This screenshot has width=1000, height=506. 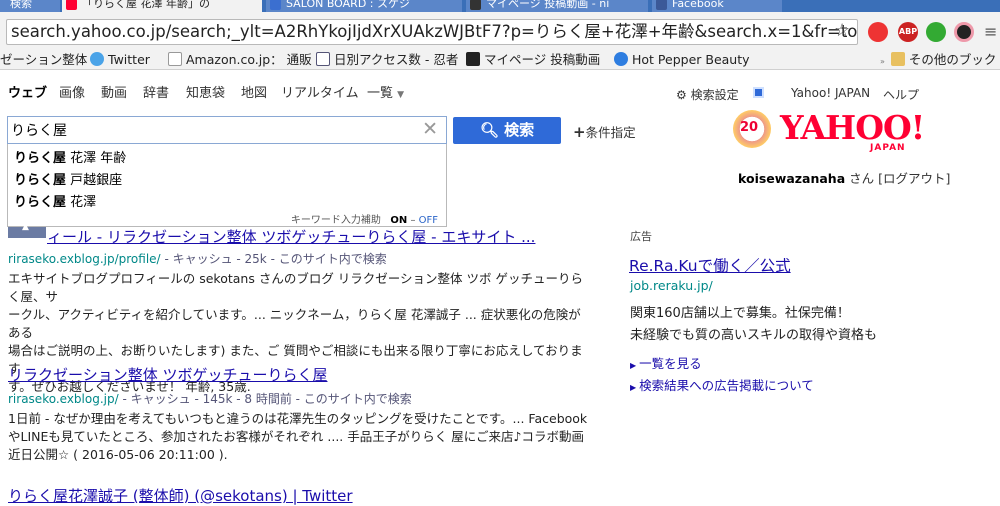 I want to click on tab-map: 地図, so click(x=254, y=91).